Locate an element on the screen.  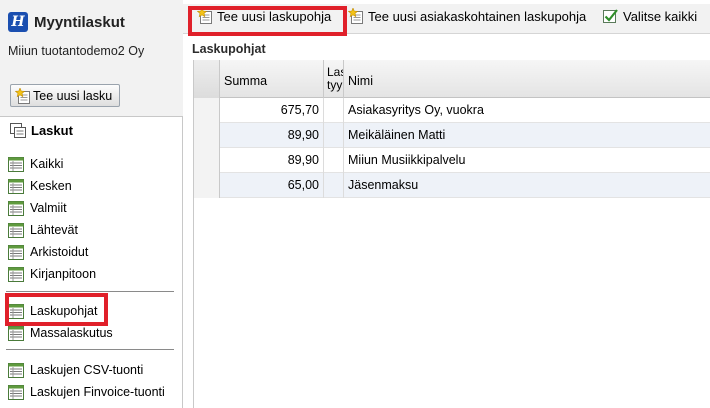
select-all-button: Valitse kaikki is located at coordinates (649, 16).